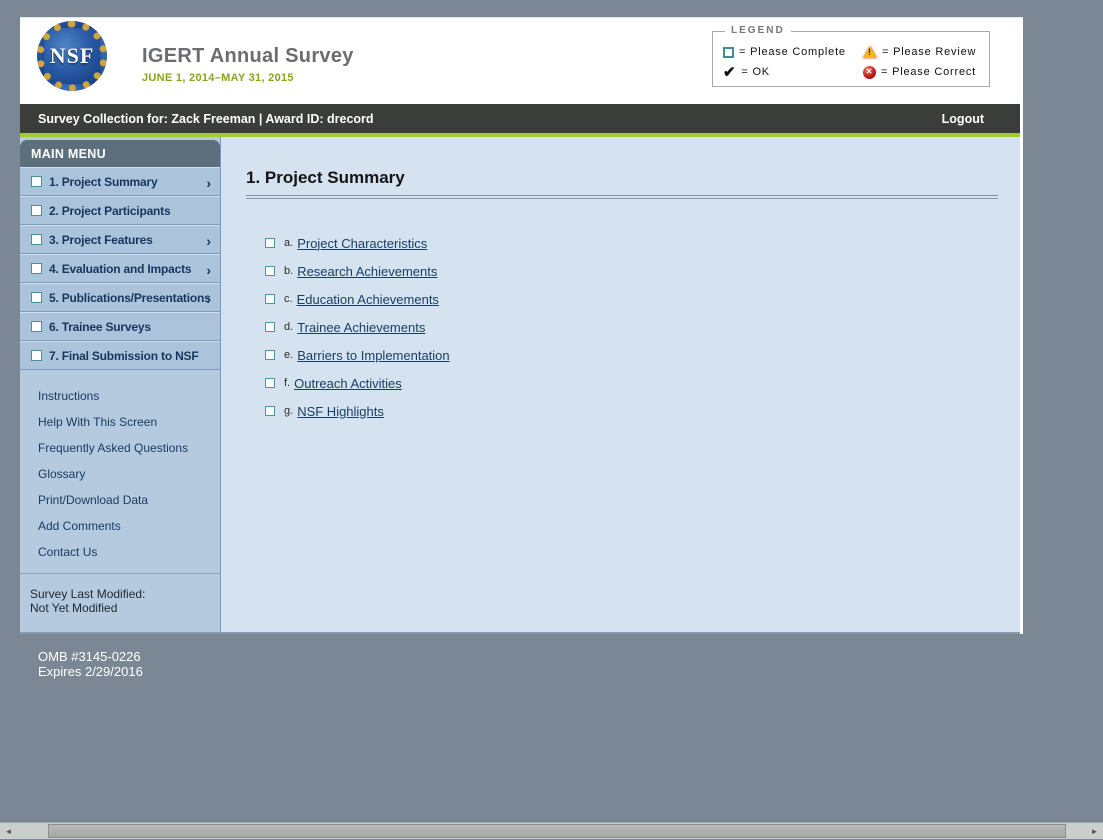 This screenshot has height=840, width=1103. Describe the element at coordinates (963, 119) in the screenshot. I see `logout-button: Logout` at that location.